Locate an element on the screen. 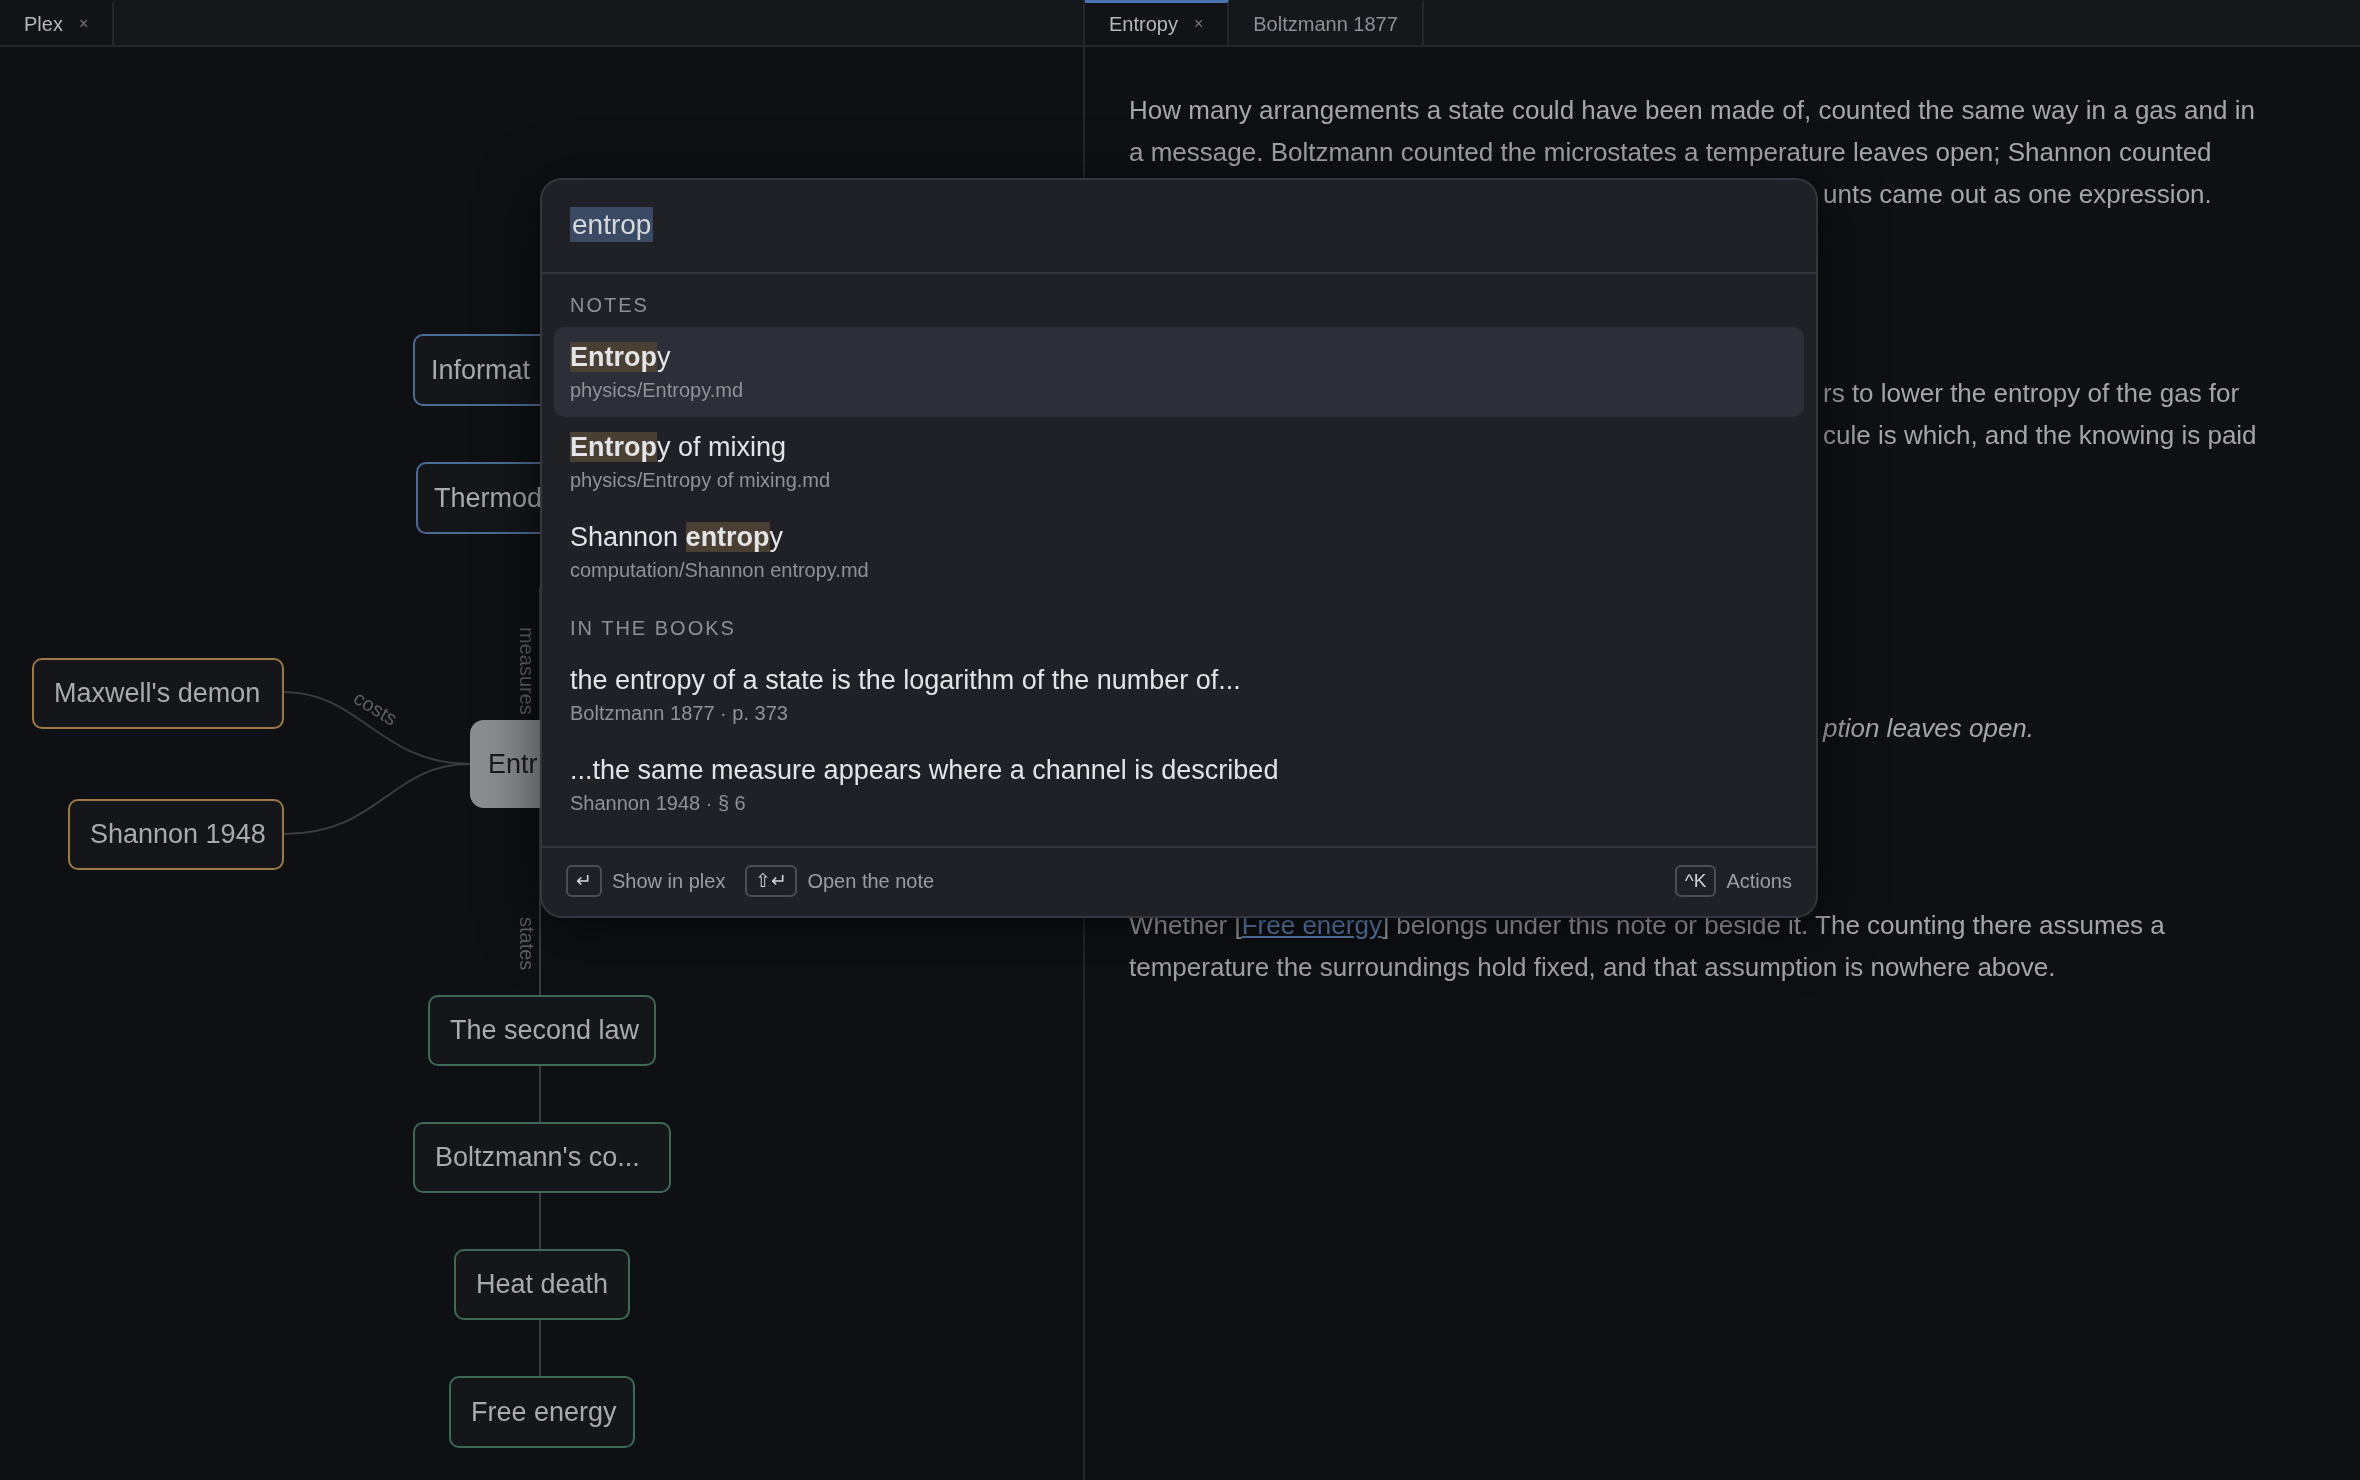 The width and height of the screenshot is (2360, 1480). graph-node: The second law is located at coordinates (542, 1030).